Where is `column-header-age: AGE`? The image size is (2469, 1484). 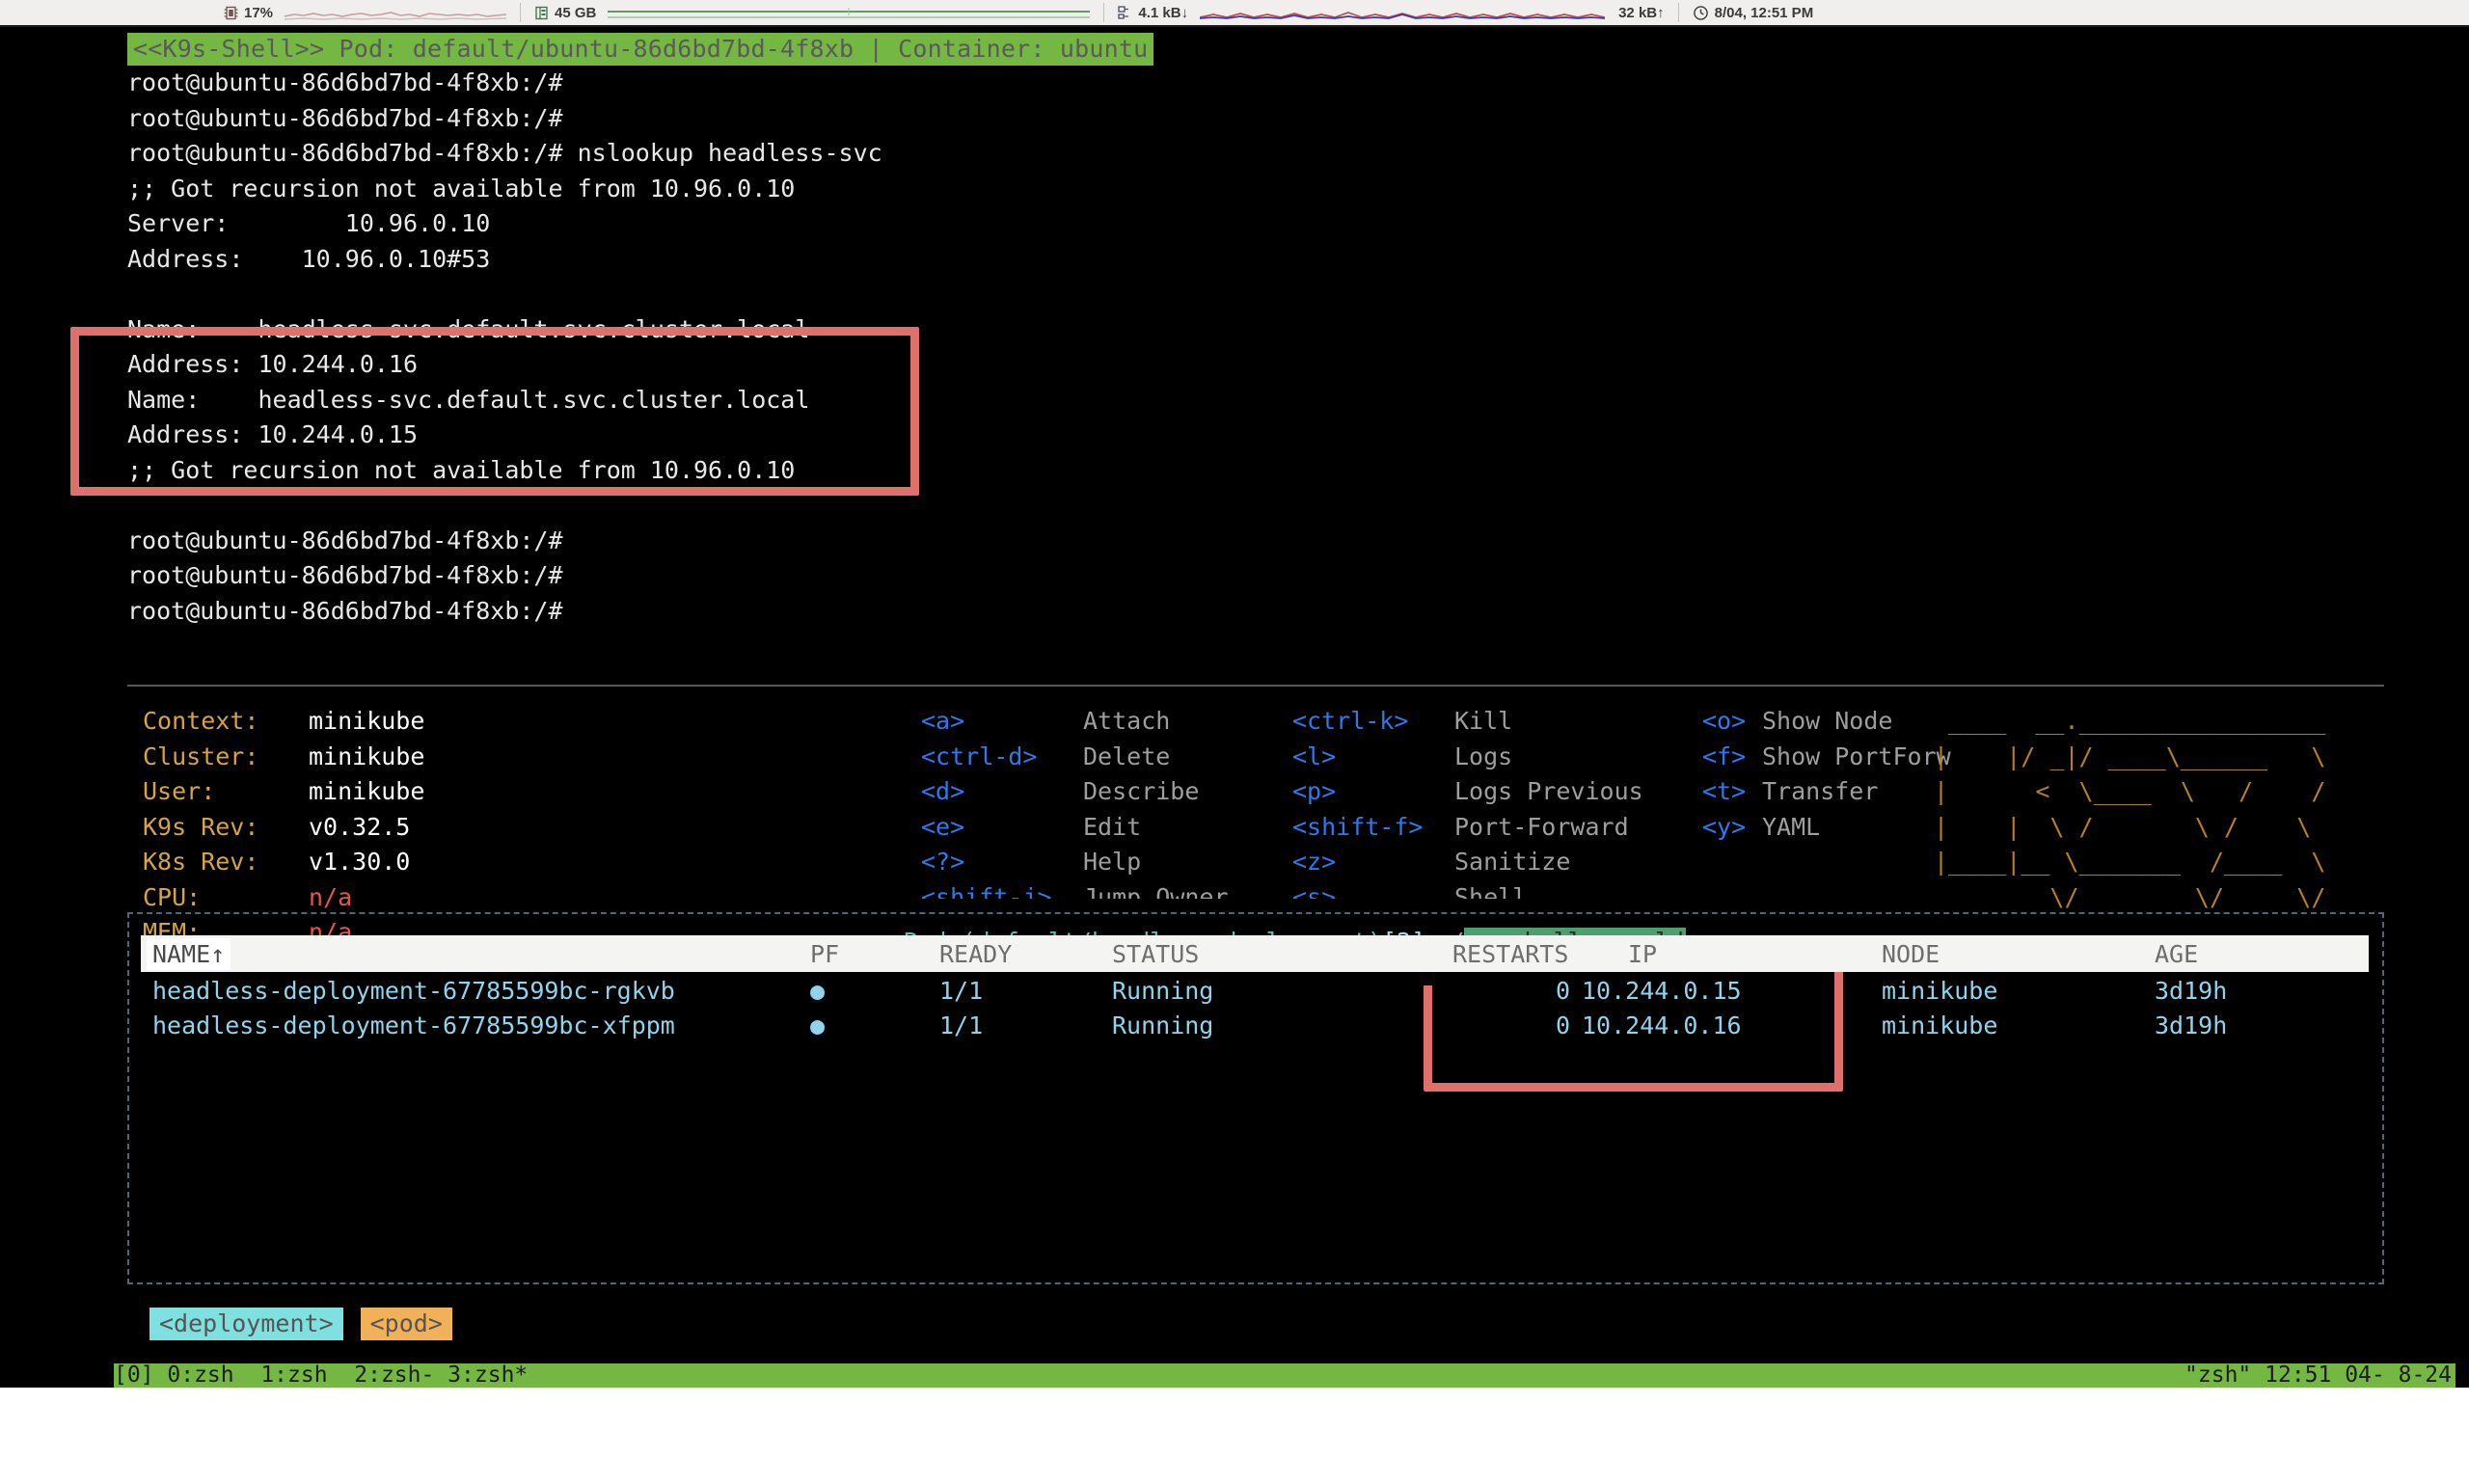
column-header-age: AGE is located at coordinates (2176, 954).